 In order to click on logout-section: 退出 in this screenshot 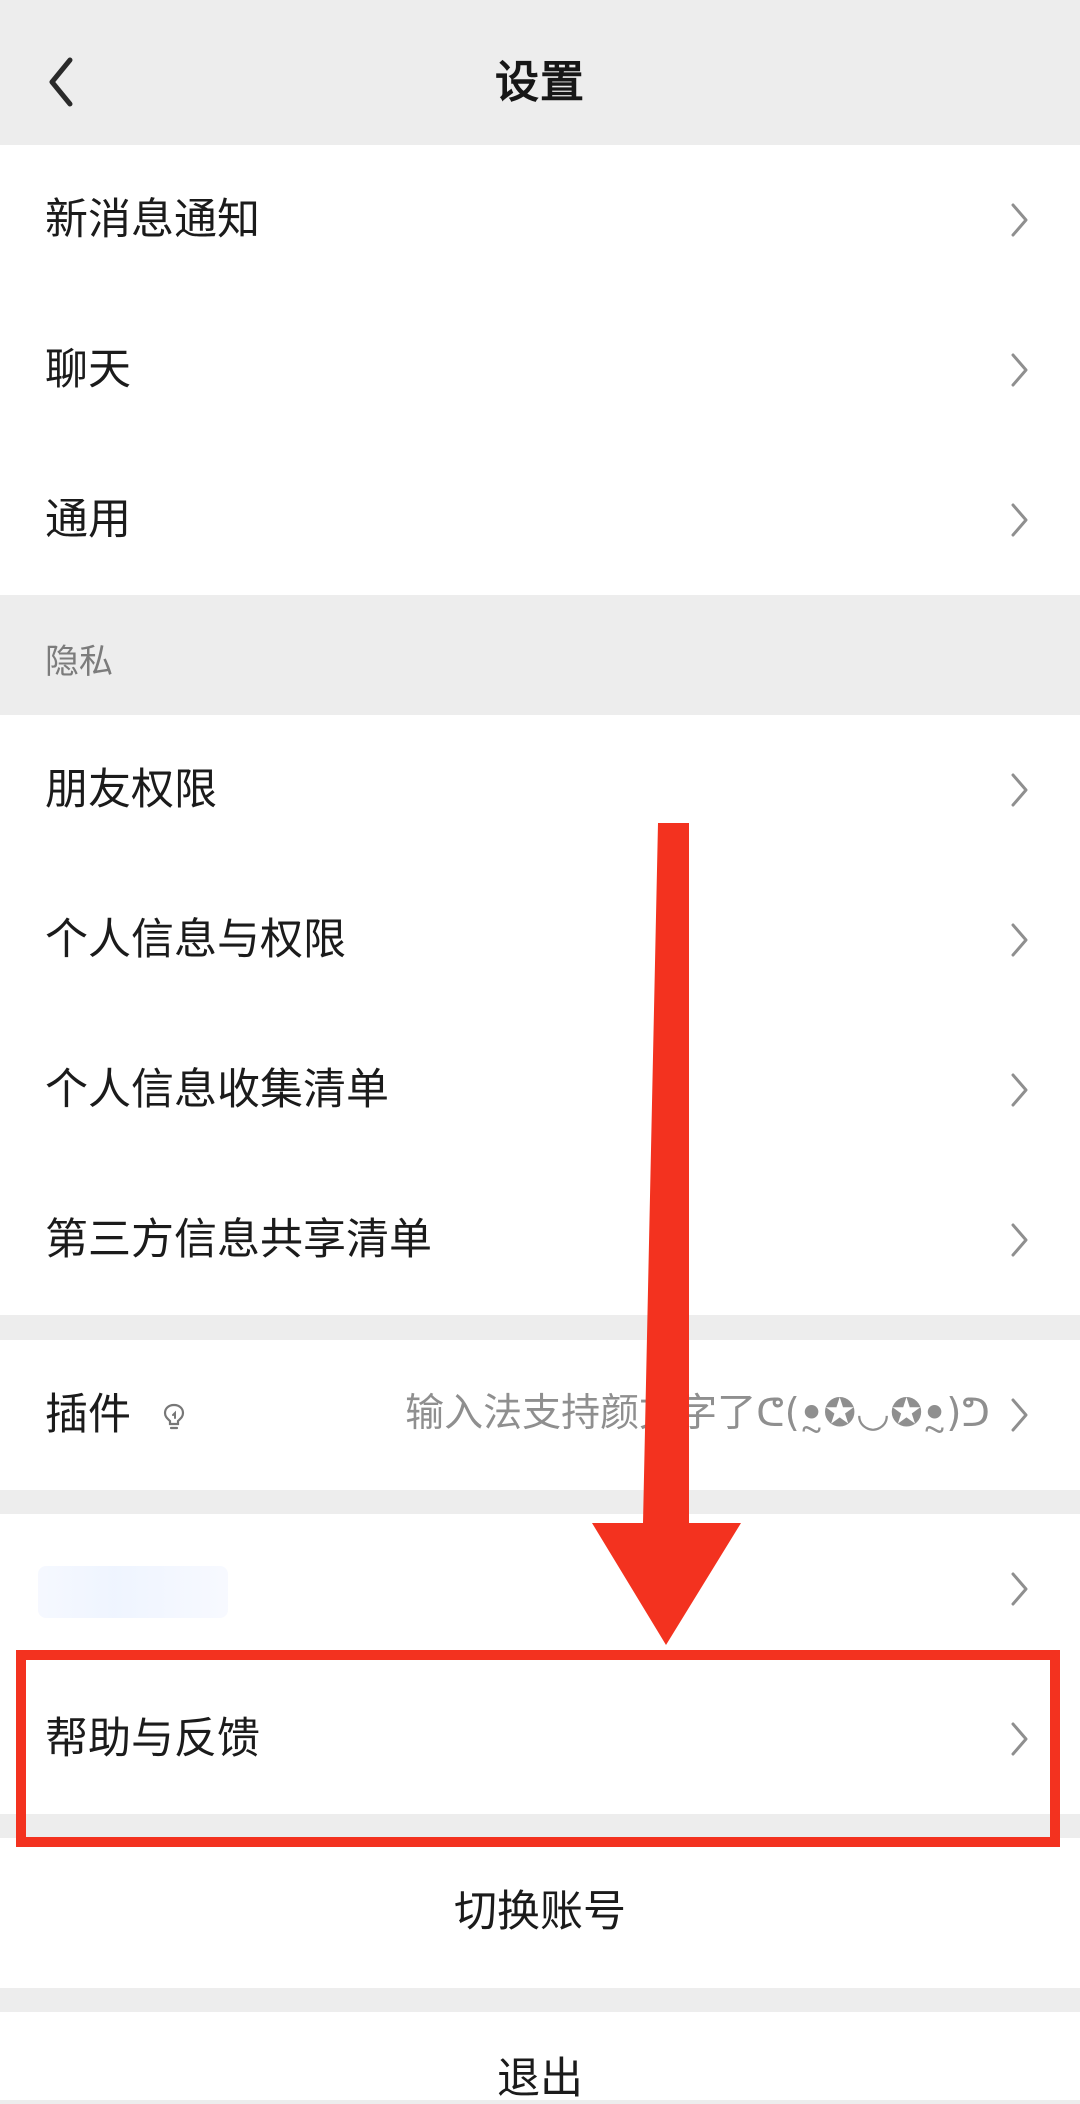, I will do `click(540, 2058)`.